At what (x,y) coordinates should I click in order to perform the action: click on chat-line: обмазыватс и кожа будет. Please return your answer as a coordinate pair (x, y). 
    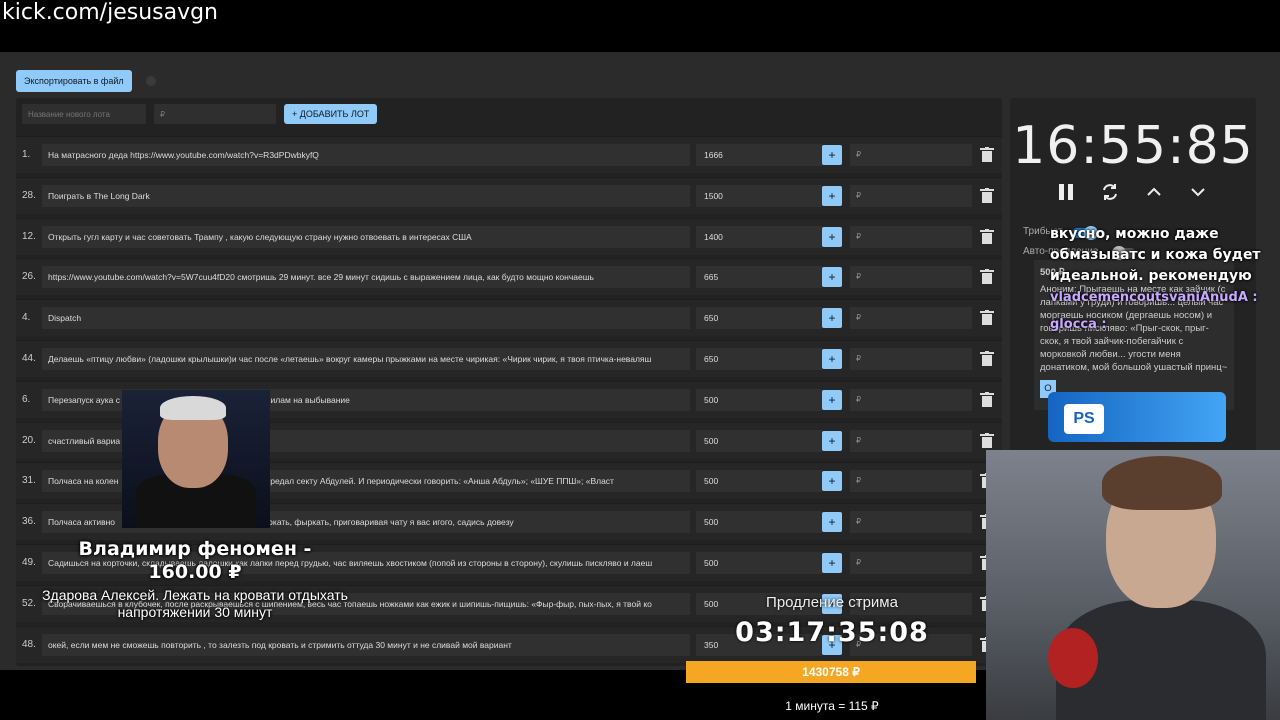
    Looking at the image, I should click on (1155, 255).